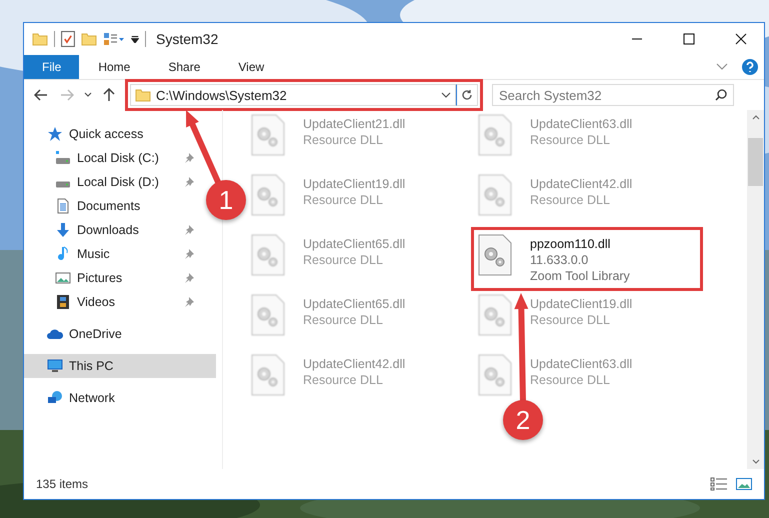 The height and width of the screenshot is (518, 769). I want to click on scrollbar-thumb, so click(755, 162).